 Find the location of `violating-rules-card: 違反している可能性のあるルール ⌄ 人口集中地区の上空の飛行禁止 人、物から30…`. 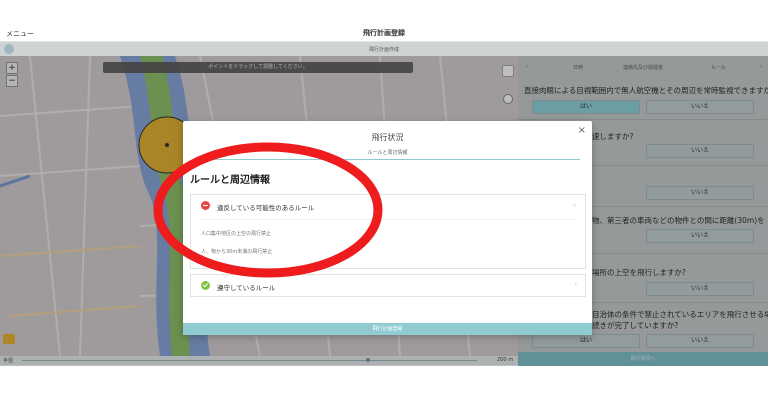

violating-rules-card: 違反している可能性のあるルール ⌄ 人口集中地区の上空の飛行禁止 人、物から30… is located at coordinates (388, 231).